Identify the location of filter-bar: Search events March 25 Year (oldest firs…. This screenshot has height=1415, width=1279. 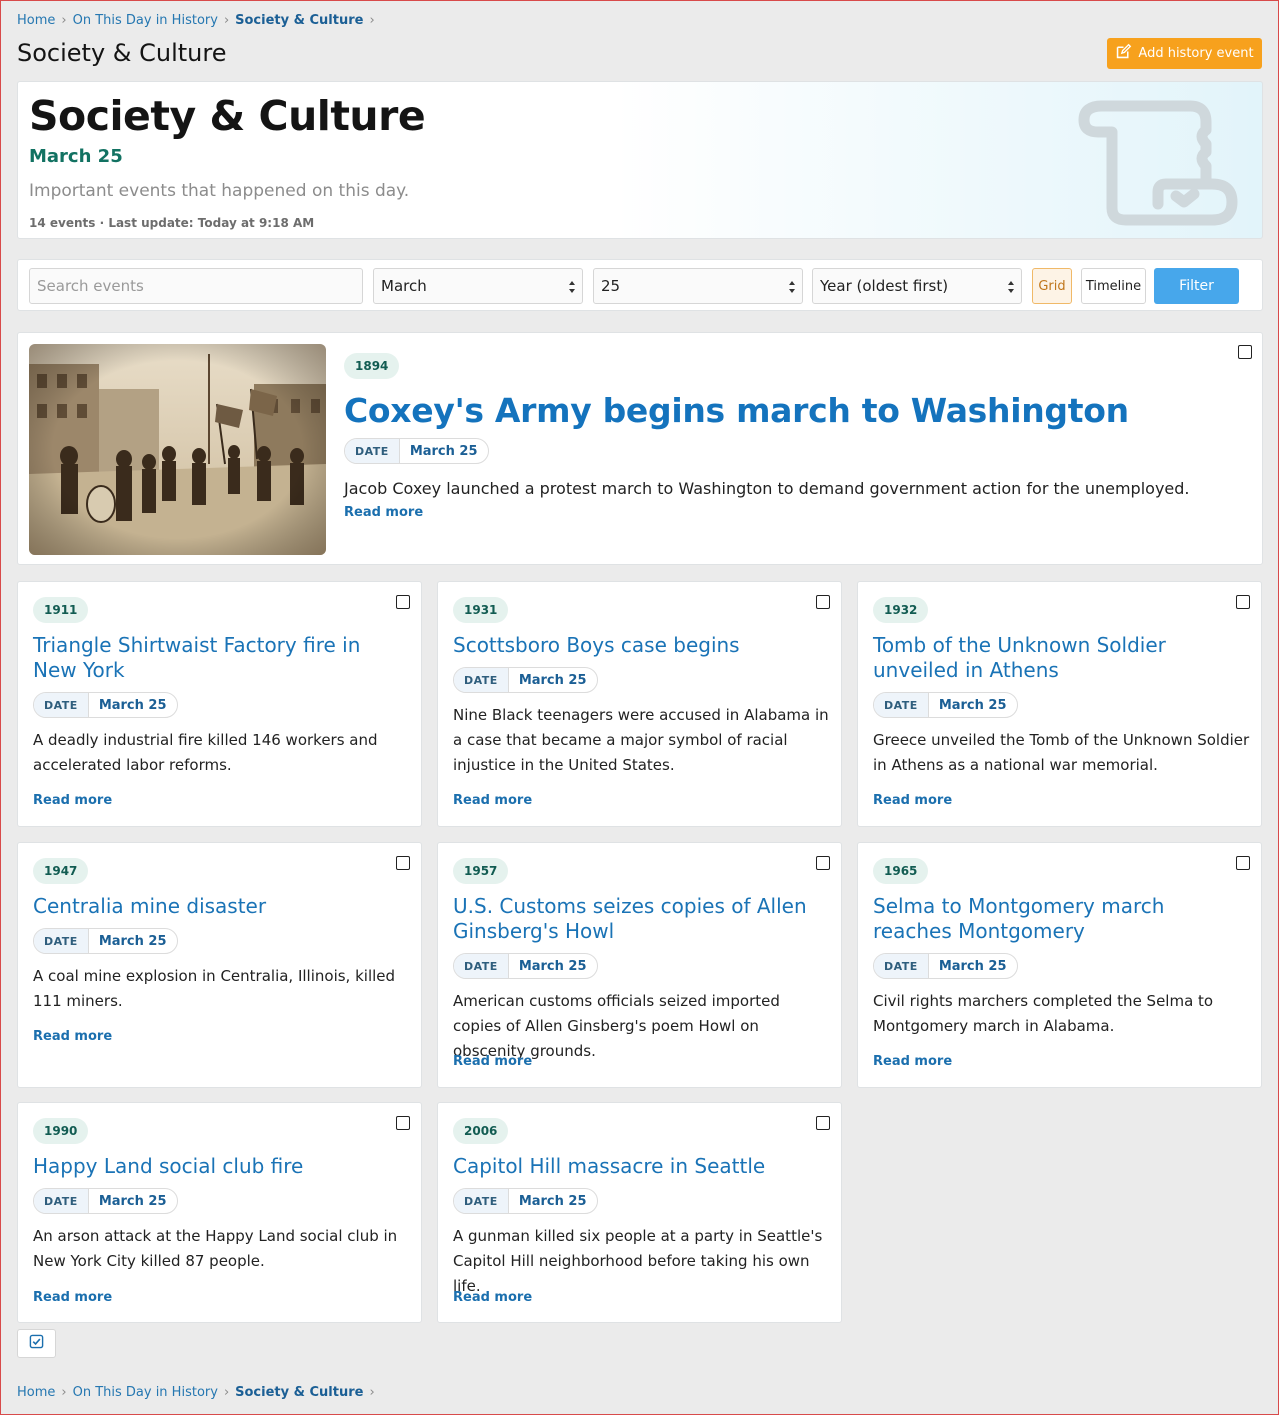
(640, 285).